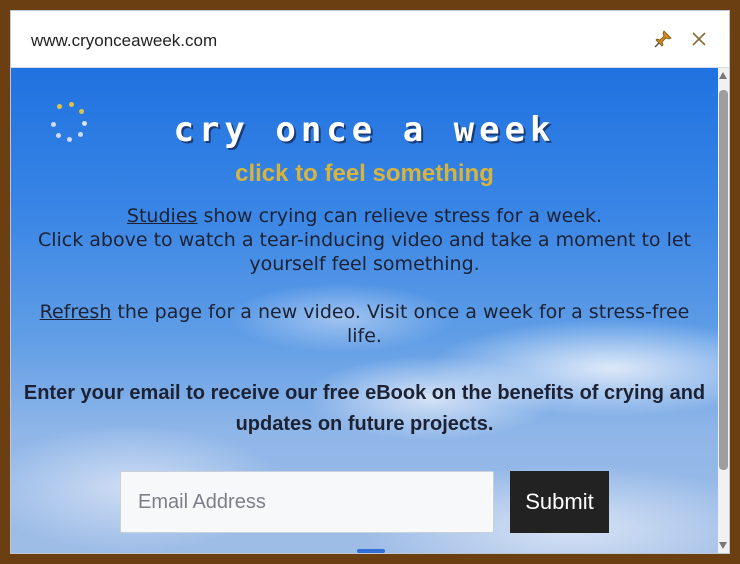 This screenshot has height=564, width=740. I want to click on scroll-up-arrow-icon, so click(723, 75).